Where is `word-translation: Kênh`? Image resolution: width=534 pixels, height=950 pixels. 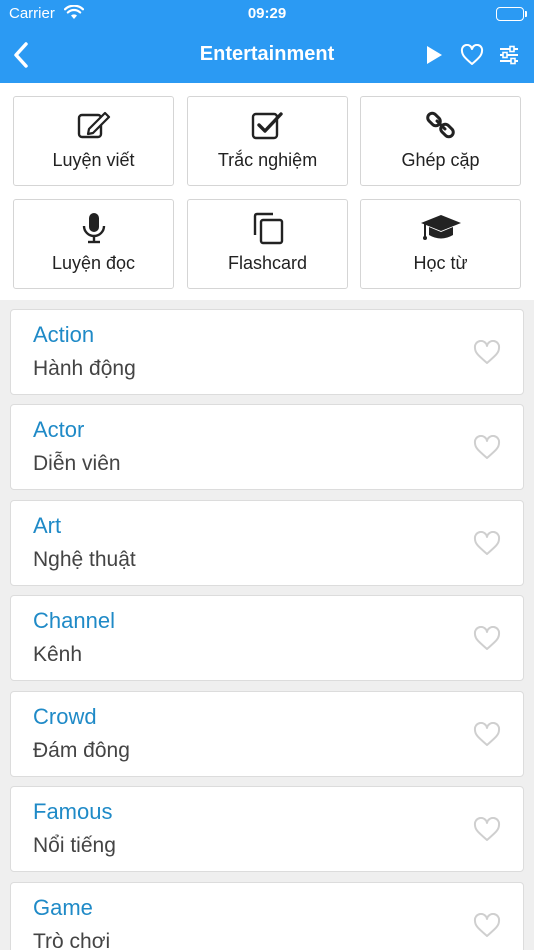
word-translation: Kênh is located at coordinates (58, 654).